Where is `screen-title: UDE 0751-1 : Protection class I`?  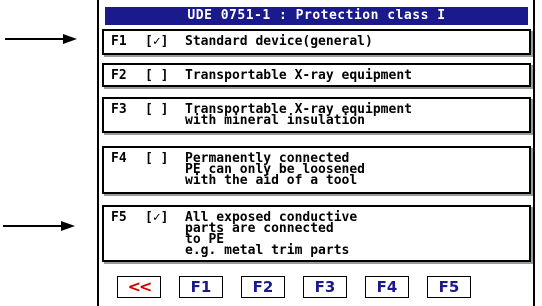
screen-title: UDE 0751-1 : Protection class I is located at coordinates (316, 16).